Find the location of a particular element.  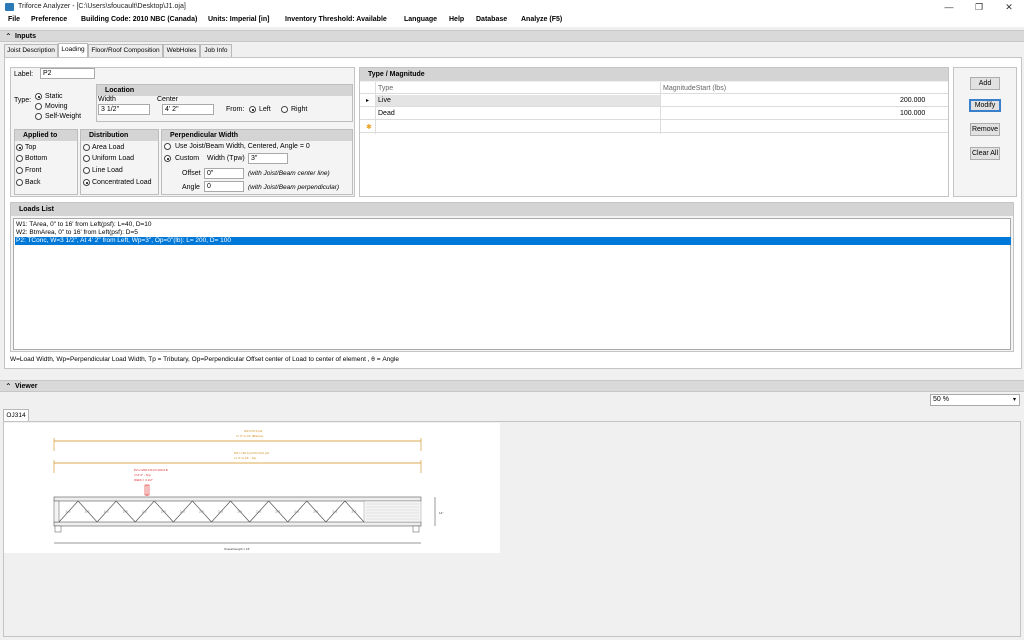

menu-database: Database is located at coordinates (491, 19).